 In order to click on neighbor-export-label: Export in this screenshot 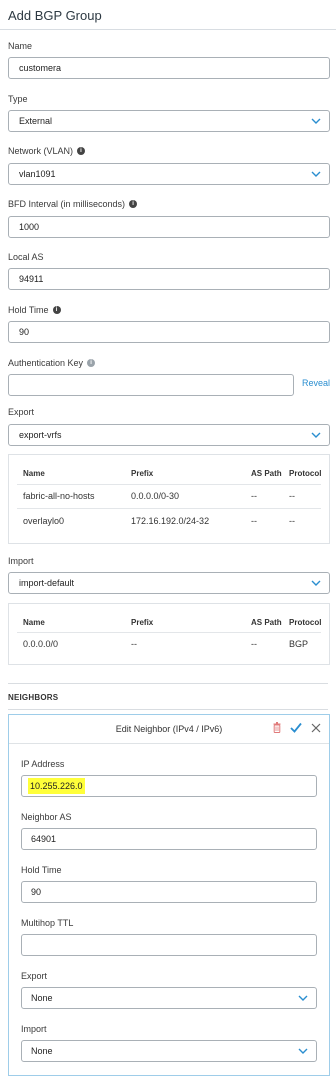, I will do `click(34, 976)`.